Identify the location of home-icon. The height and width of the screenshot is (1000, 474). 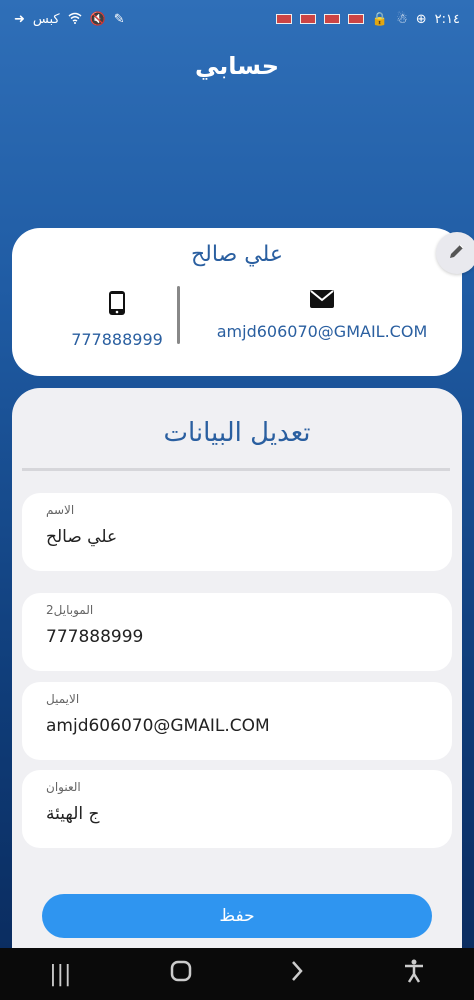
(181, 974).